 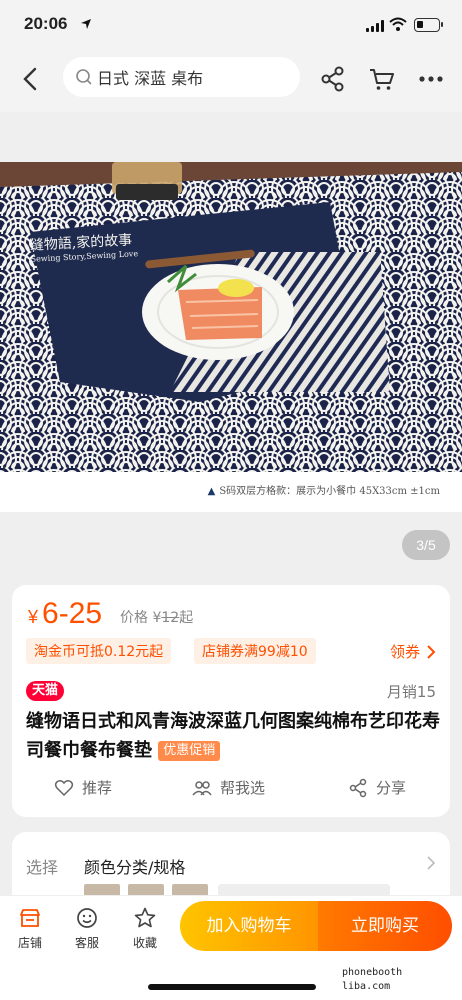 What do you see at coordinates (84, 77) in the screenshot?
I see `search-icon` at bounding box center [84, 77].